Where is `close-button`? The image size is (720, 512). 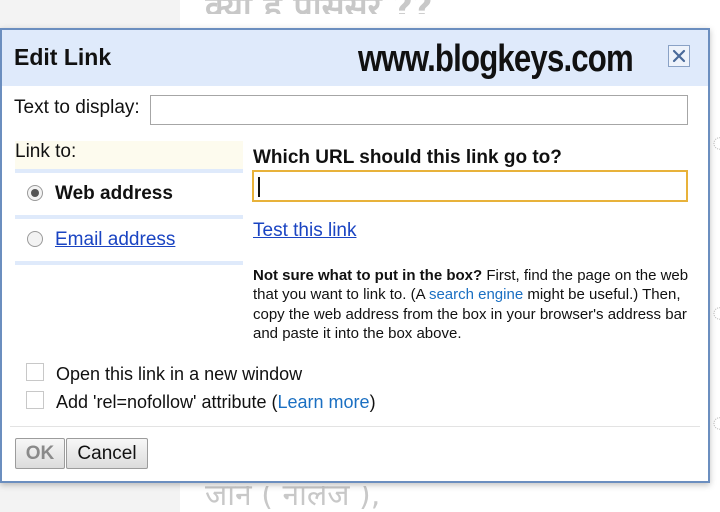 close-button is located at coordinates (679, 56).